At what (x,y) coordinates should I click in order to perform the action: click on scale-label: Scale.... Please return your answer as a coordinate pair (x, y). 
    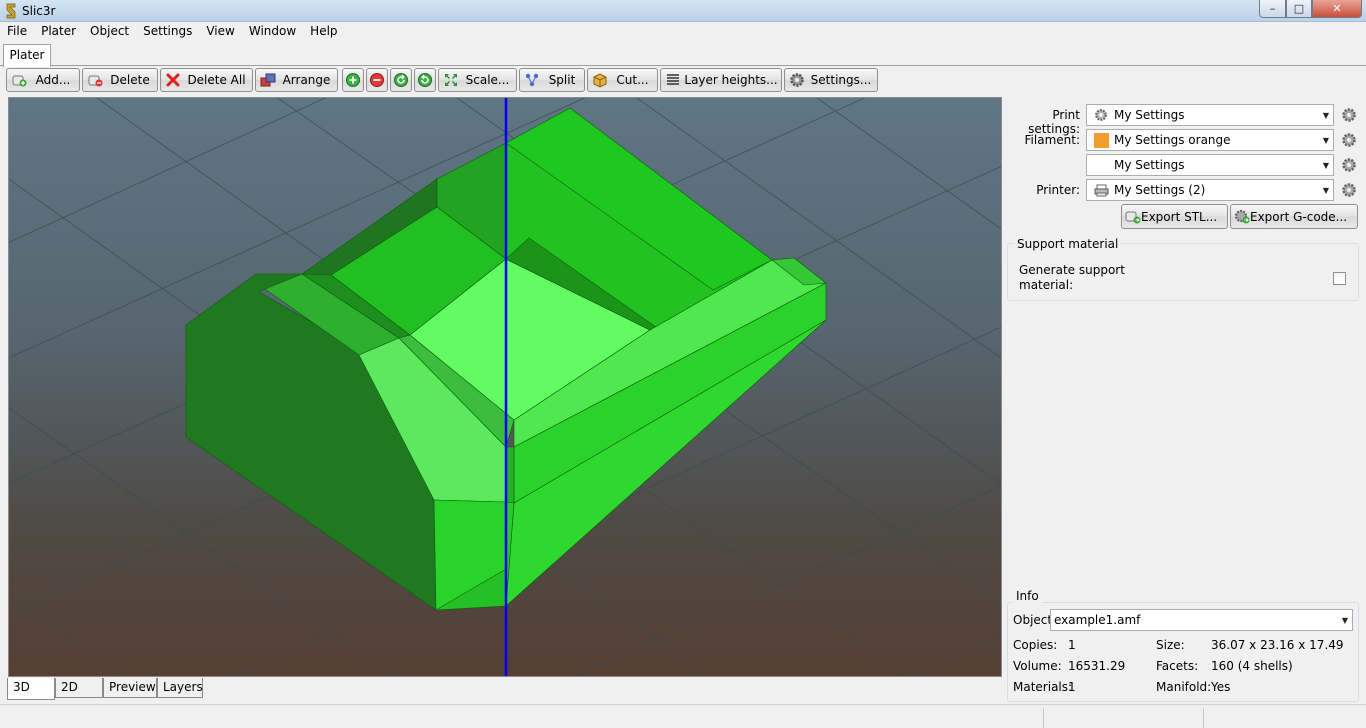
    Looking at the image, I should click on (487, 80).